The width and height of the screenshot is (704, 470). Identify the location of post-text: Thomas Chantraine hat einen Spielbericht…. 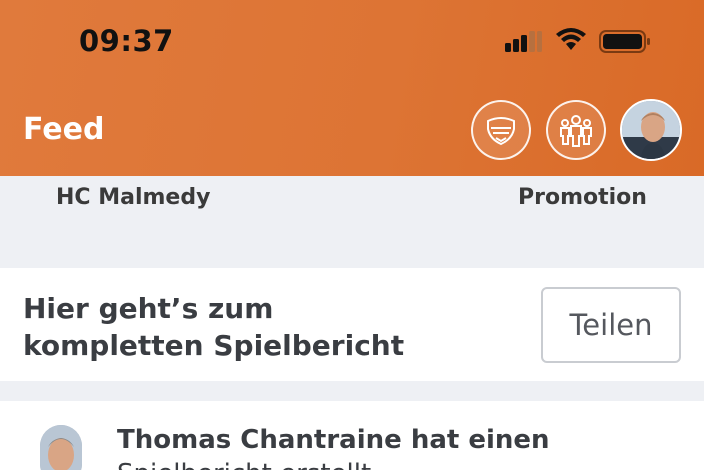
(407, 446).